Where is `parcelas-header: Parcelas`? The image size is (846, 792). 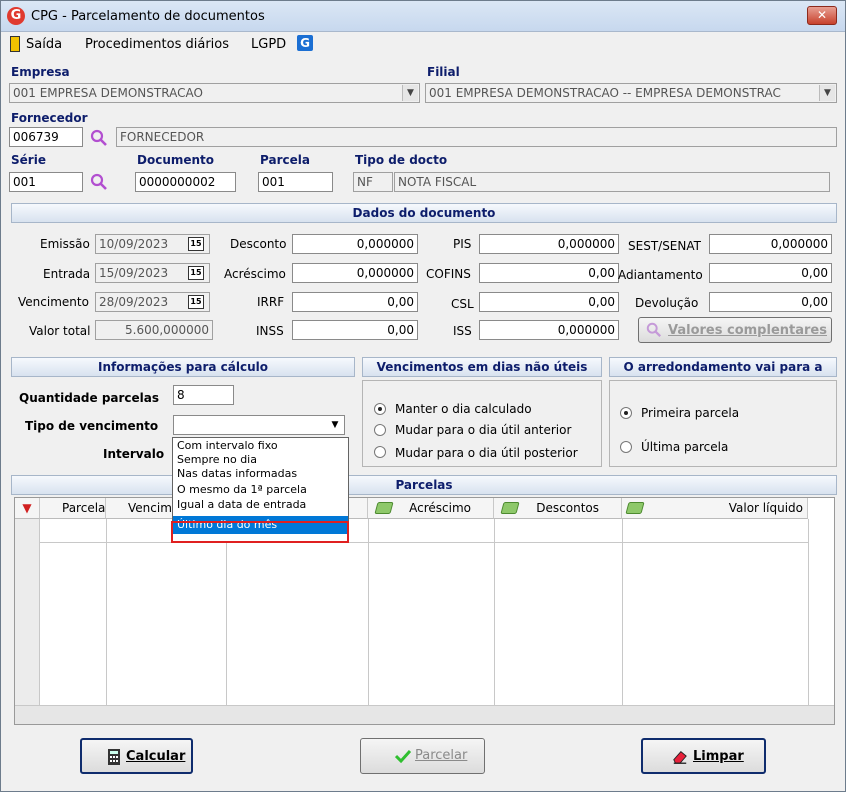 parcelas-header: Parcelas is located at coordinates (424, 485).